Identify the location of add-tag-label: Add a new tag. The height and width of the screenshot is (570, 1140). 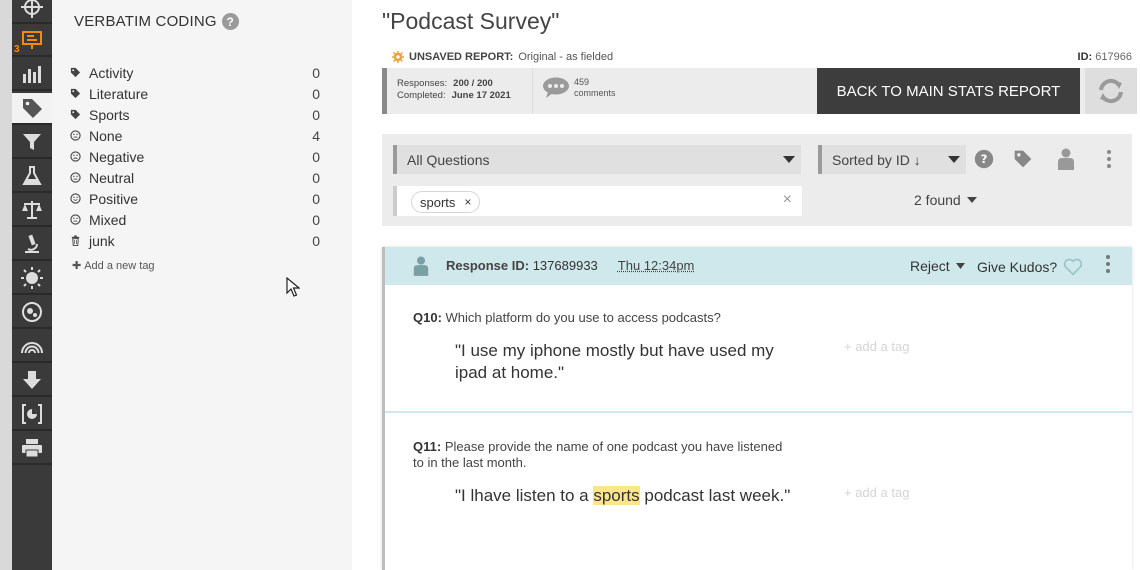
(119, 265).